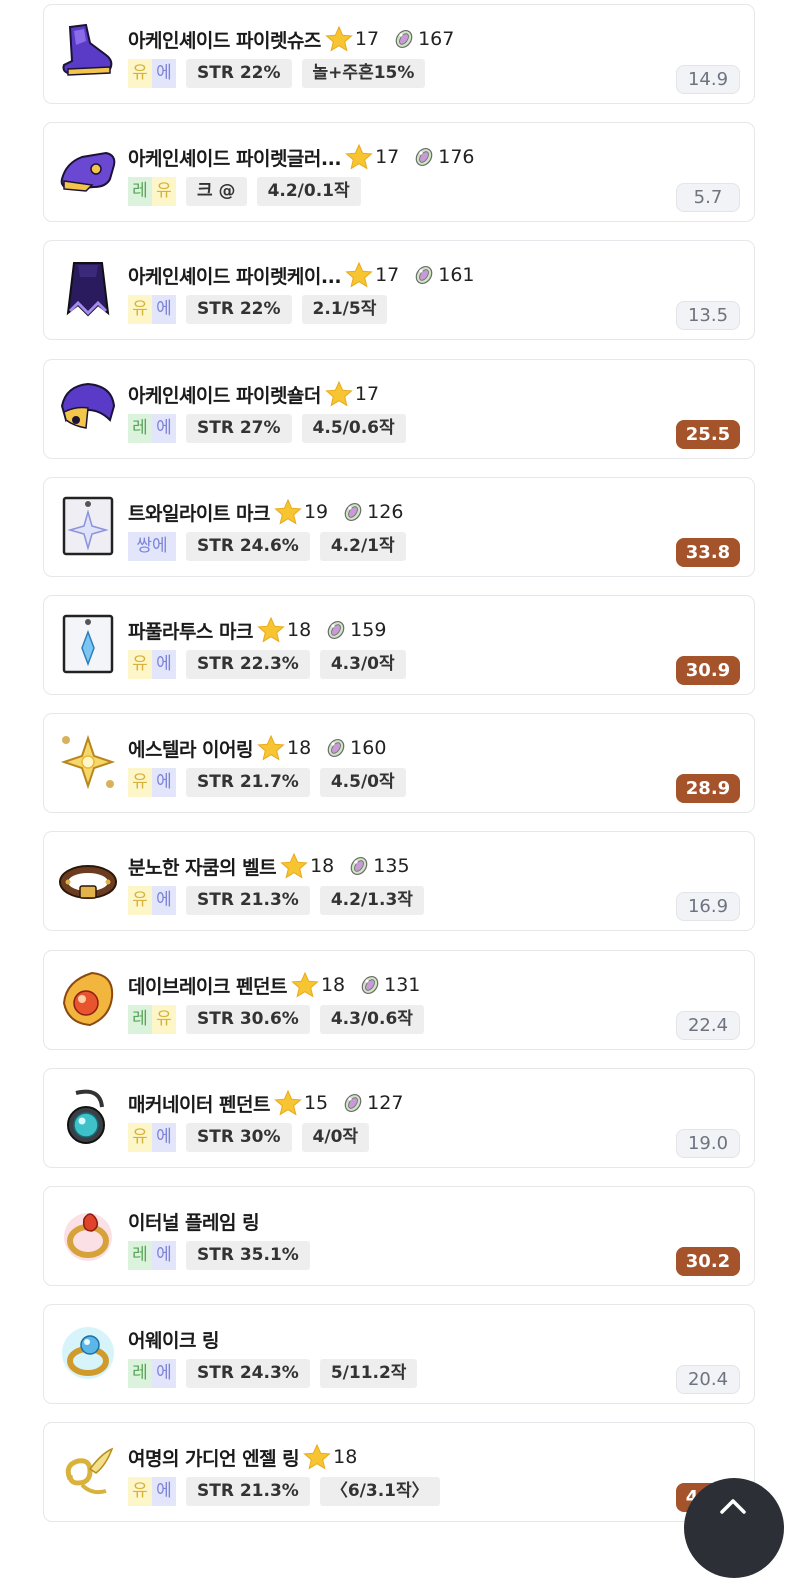 The height and width of the screenshot is (1578, 800). What do you see at coordinates (399, 1472) in the screenshot?
I see `item-card: 여명의 가디언 엔젤 링18유에STR 21.3%〈6/3.1작〉48.2` at bounding box center [399, 1472].